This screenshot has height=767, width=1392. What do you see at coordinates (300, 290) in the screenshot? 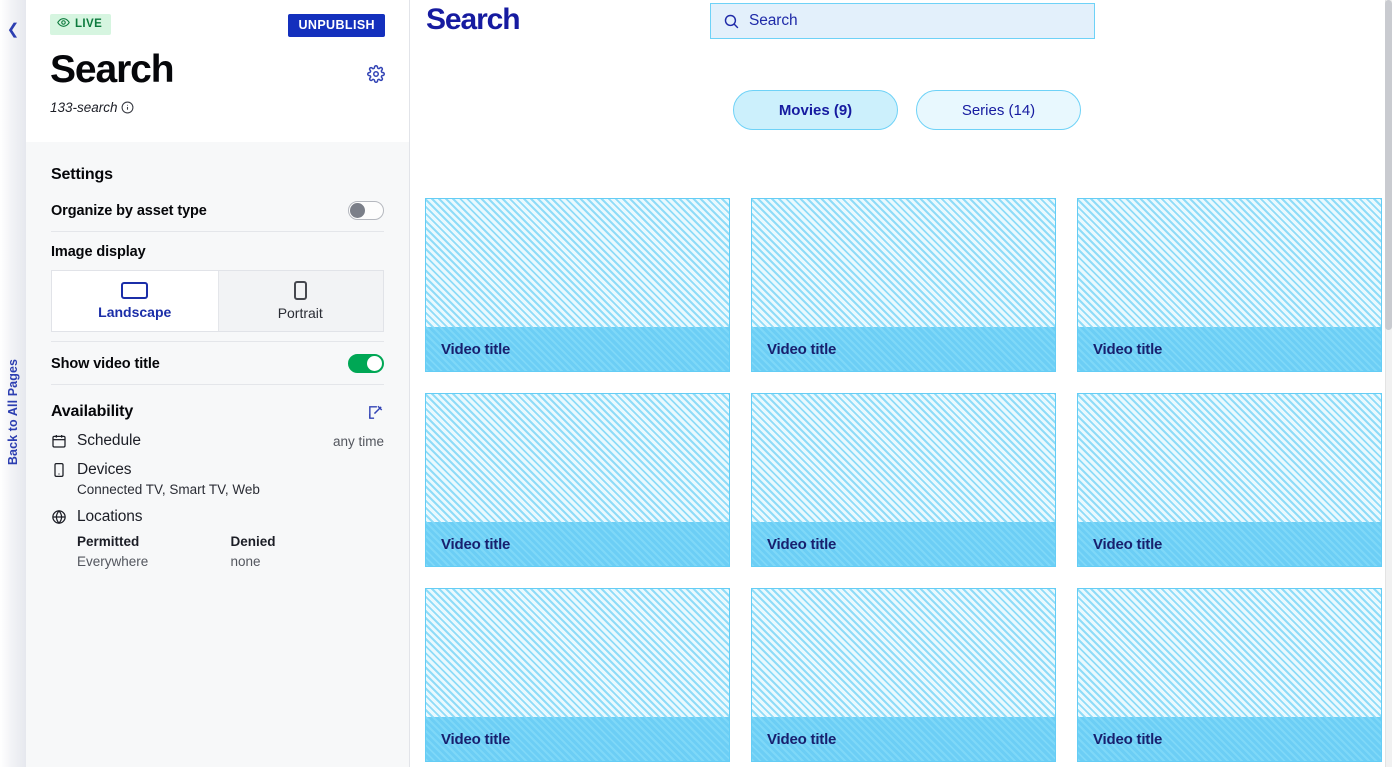
I see `rectangle-portrait-icon` at bounding box center [300, 290].